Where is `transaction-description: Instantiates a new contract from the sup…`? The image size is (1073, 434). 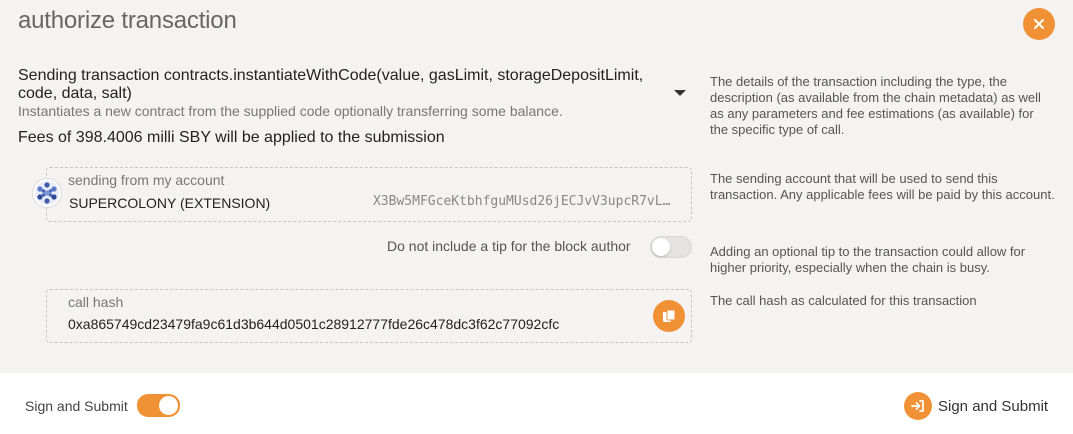 transaction-description: Instantiates a new contract from the sup… is located at coordinates (290, 111).